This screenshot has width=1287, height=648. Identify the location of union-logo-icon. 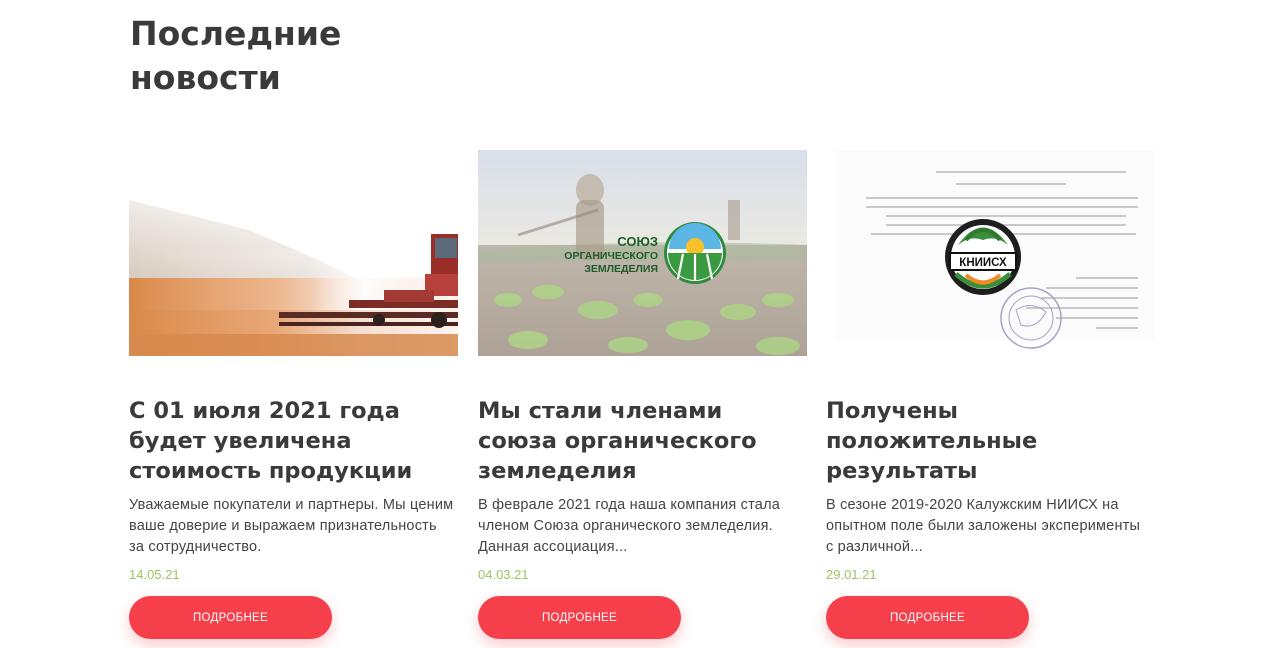
(695, 253).